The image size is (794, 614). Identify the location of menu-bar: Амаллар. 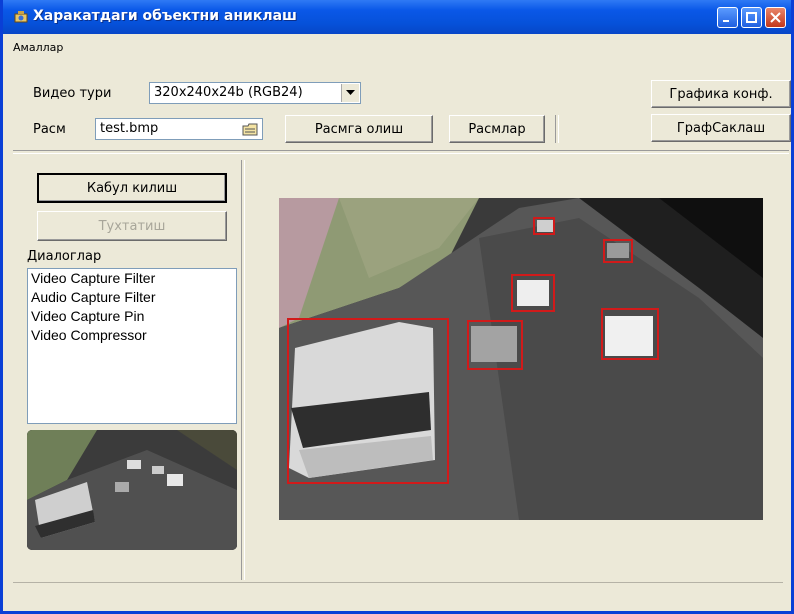
(397, 48).